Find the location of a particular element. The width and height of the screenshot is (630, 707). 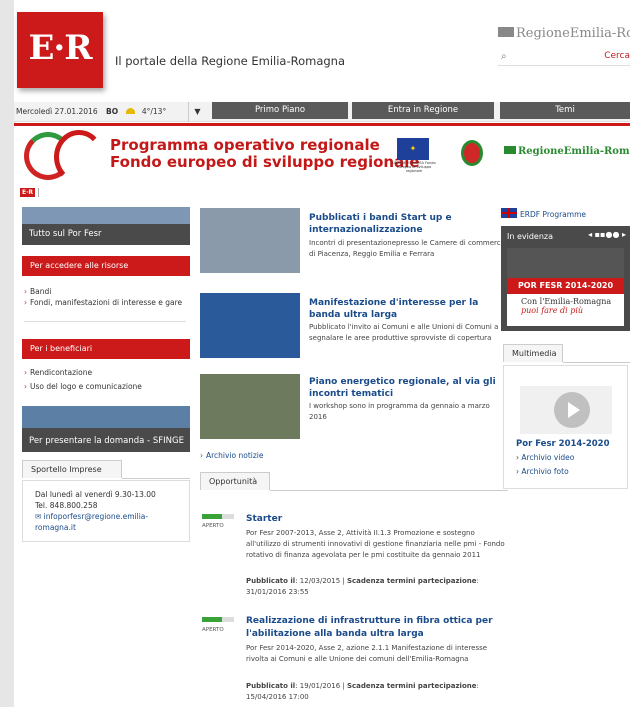

link-rendicontazione: Rendicontazione is located at coordinates (104, 373).